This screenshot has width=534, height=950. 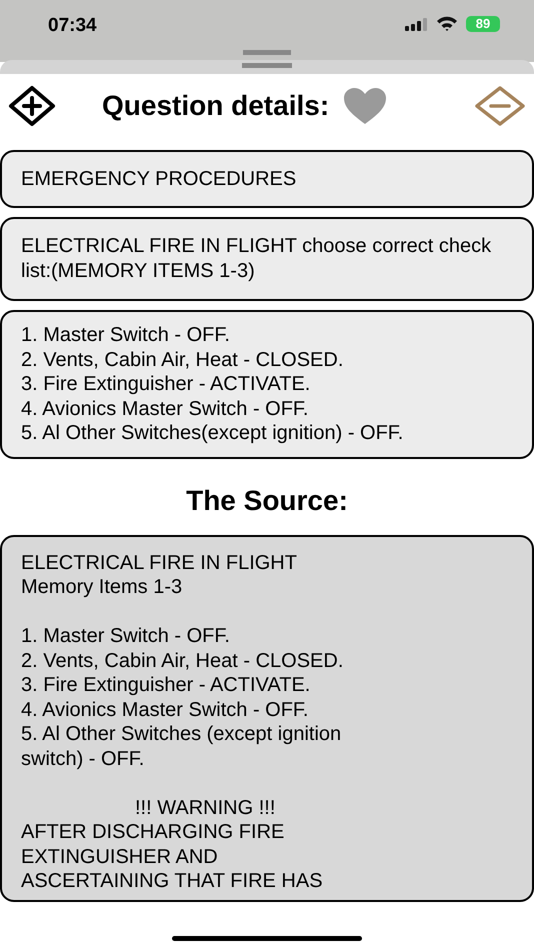 What do you see at coordinates (216, 106) in the screenshot?
I see `screen-title: Question details:` at bounding box center [216, 106].